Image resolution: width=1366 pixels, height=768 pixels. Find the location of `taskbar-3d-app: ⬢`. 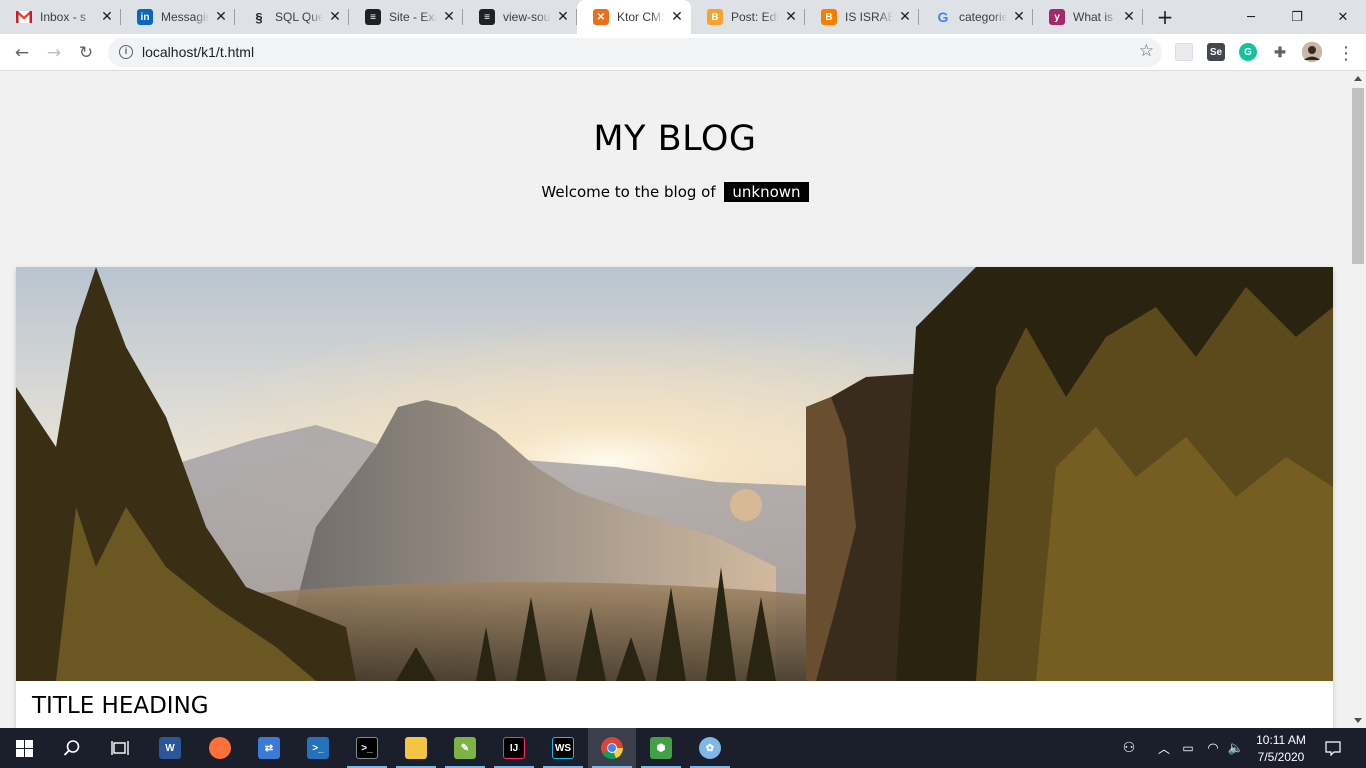

taskbar-3d-app: ⬢ is located at coordinates (661, 748).